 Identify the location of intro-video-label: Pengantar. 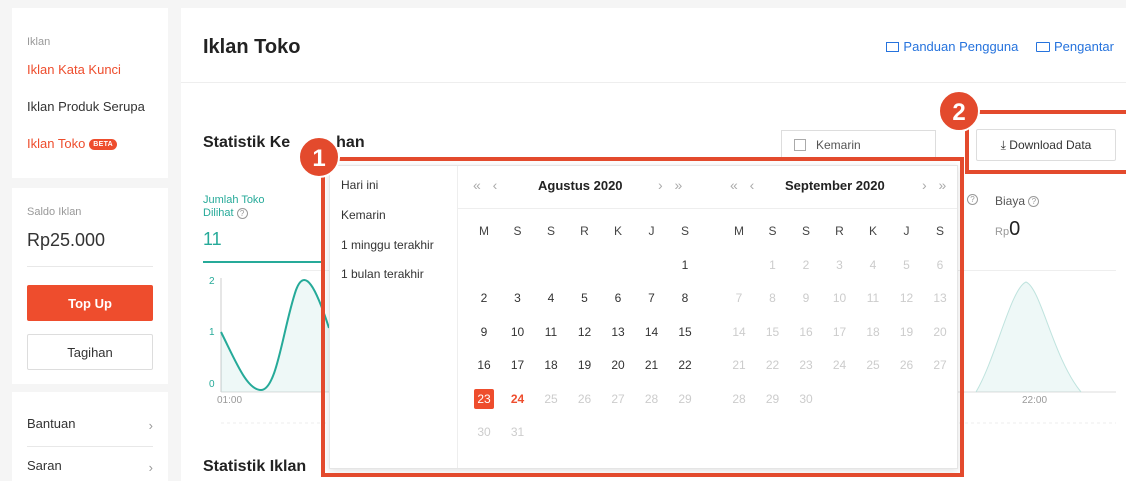
(1084, 46).